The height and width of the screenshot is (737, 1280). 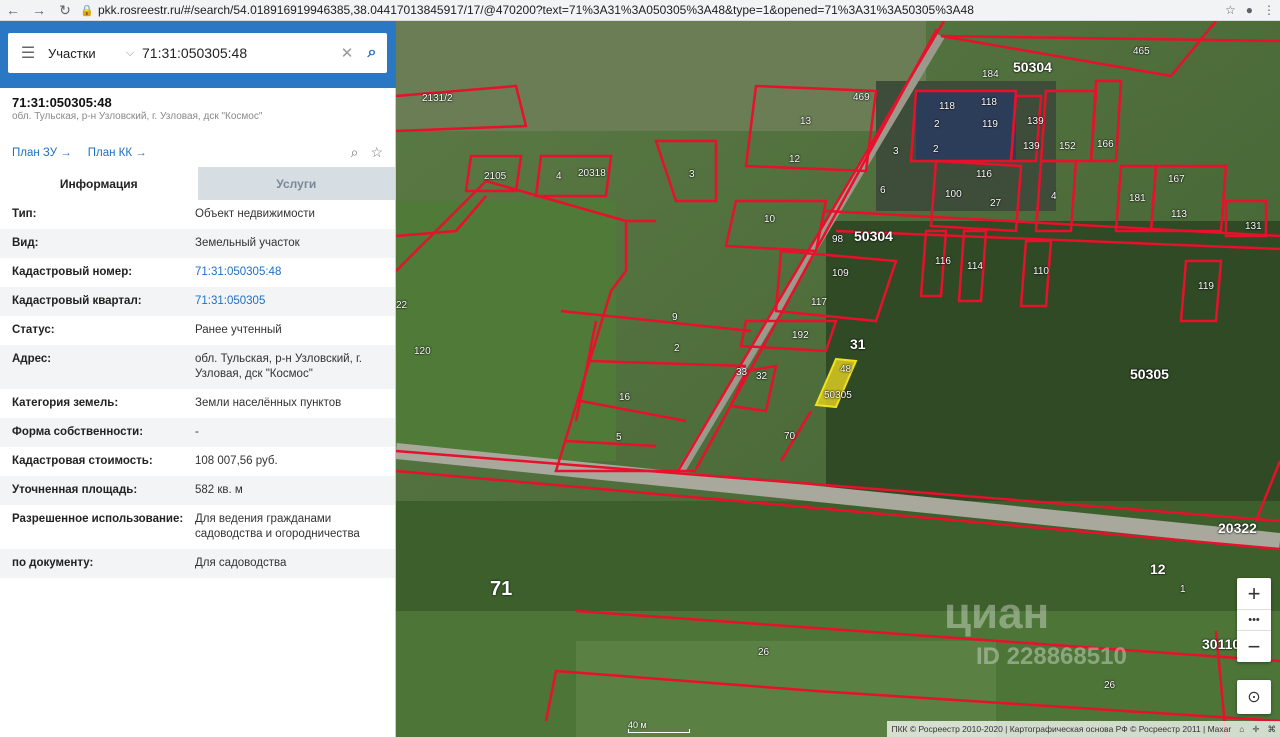 I want to click on compass-icon: ⊙, so click(x=1254, y=697).